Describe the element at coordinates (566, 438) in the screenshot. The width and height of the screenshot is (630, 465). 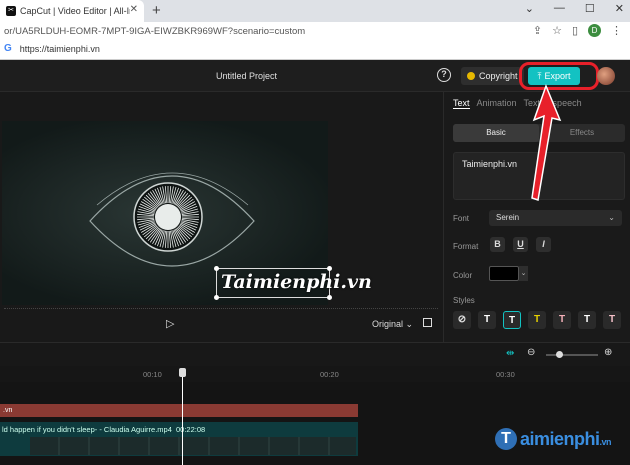
I see `watermark-brand: aimienphi.vn` at that location.